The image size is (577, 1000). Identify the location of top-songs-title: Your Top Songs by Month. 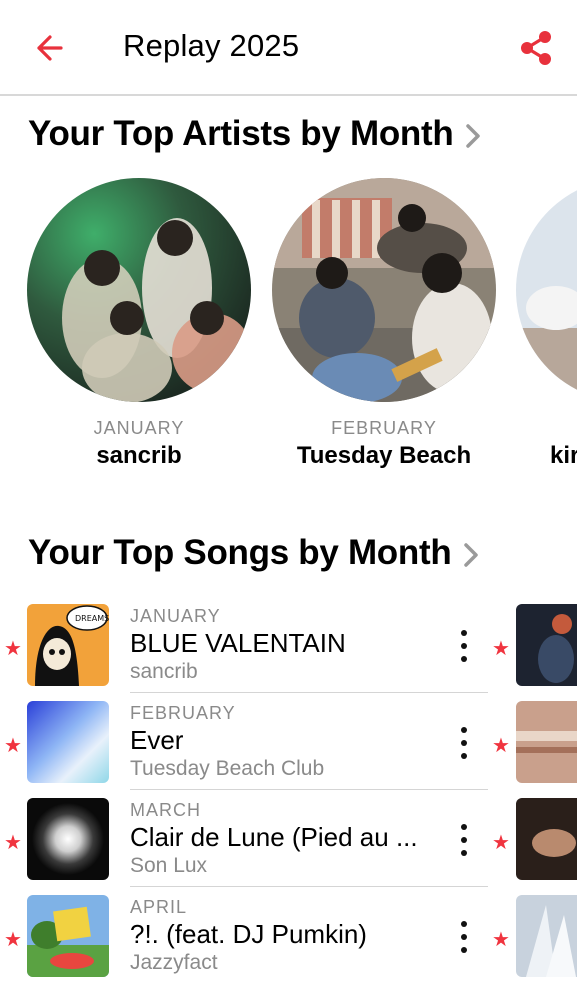
(240, 552).